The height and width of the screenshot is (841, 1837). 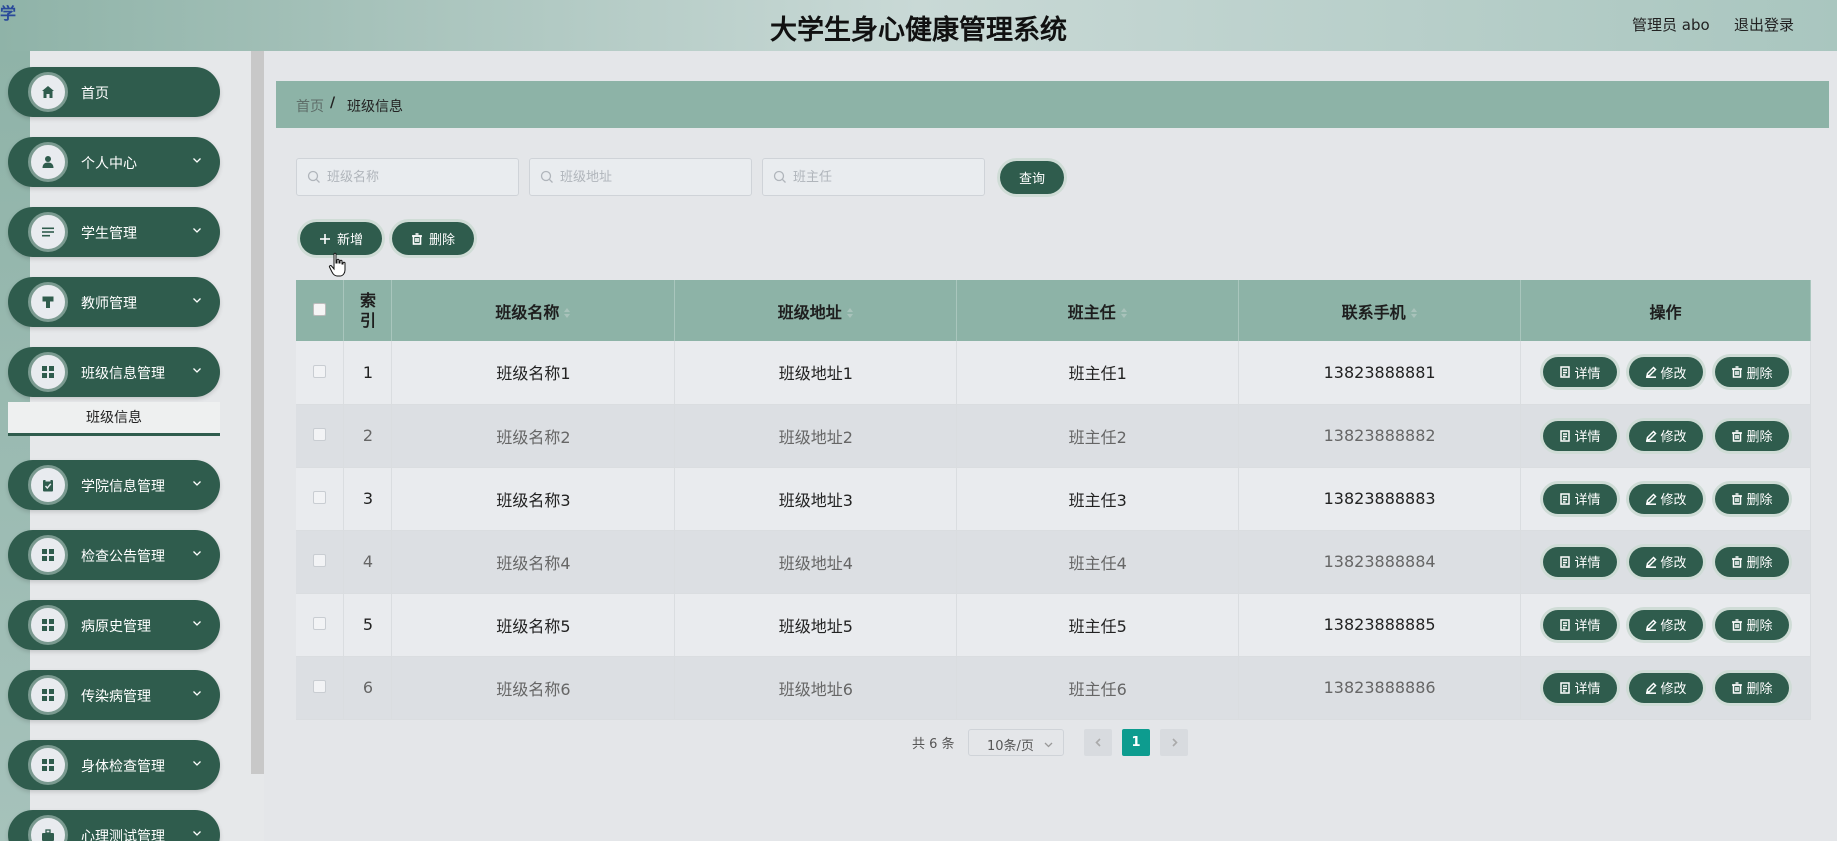 I want to click on head-teacher-header: 班主任, so click(x=1098, y=310).